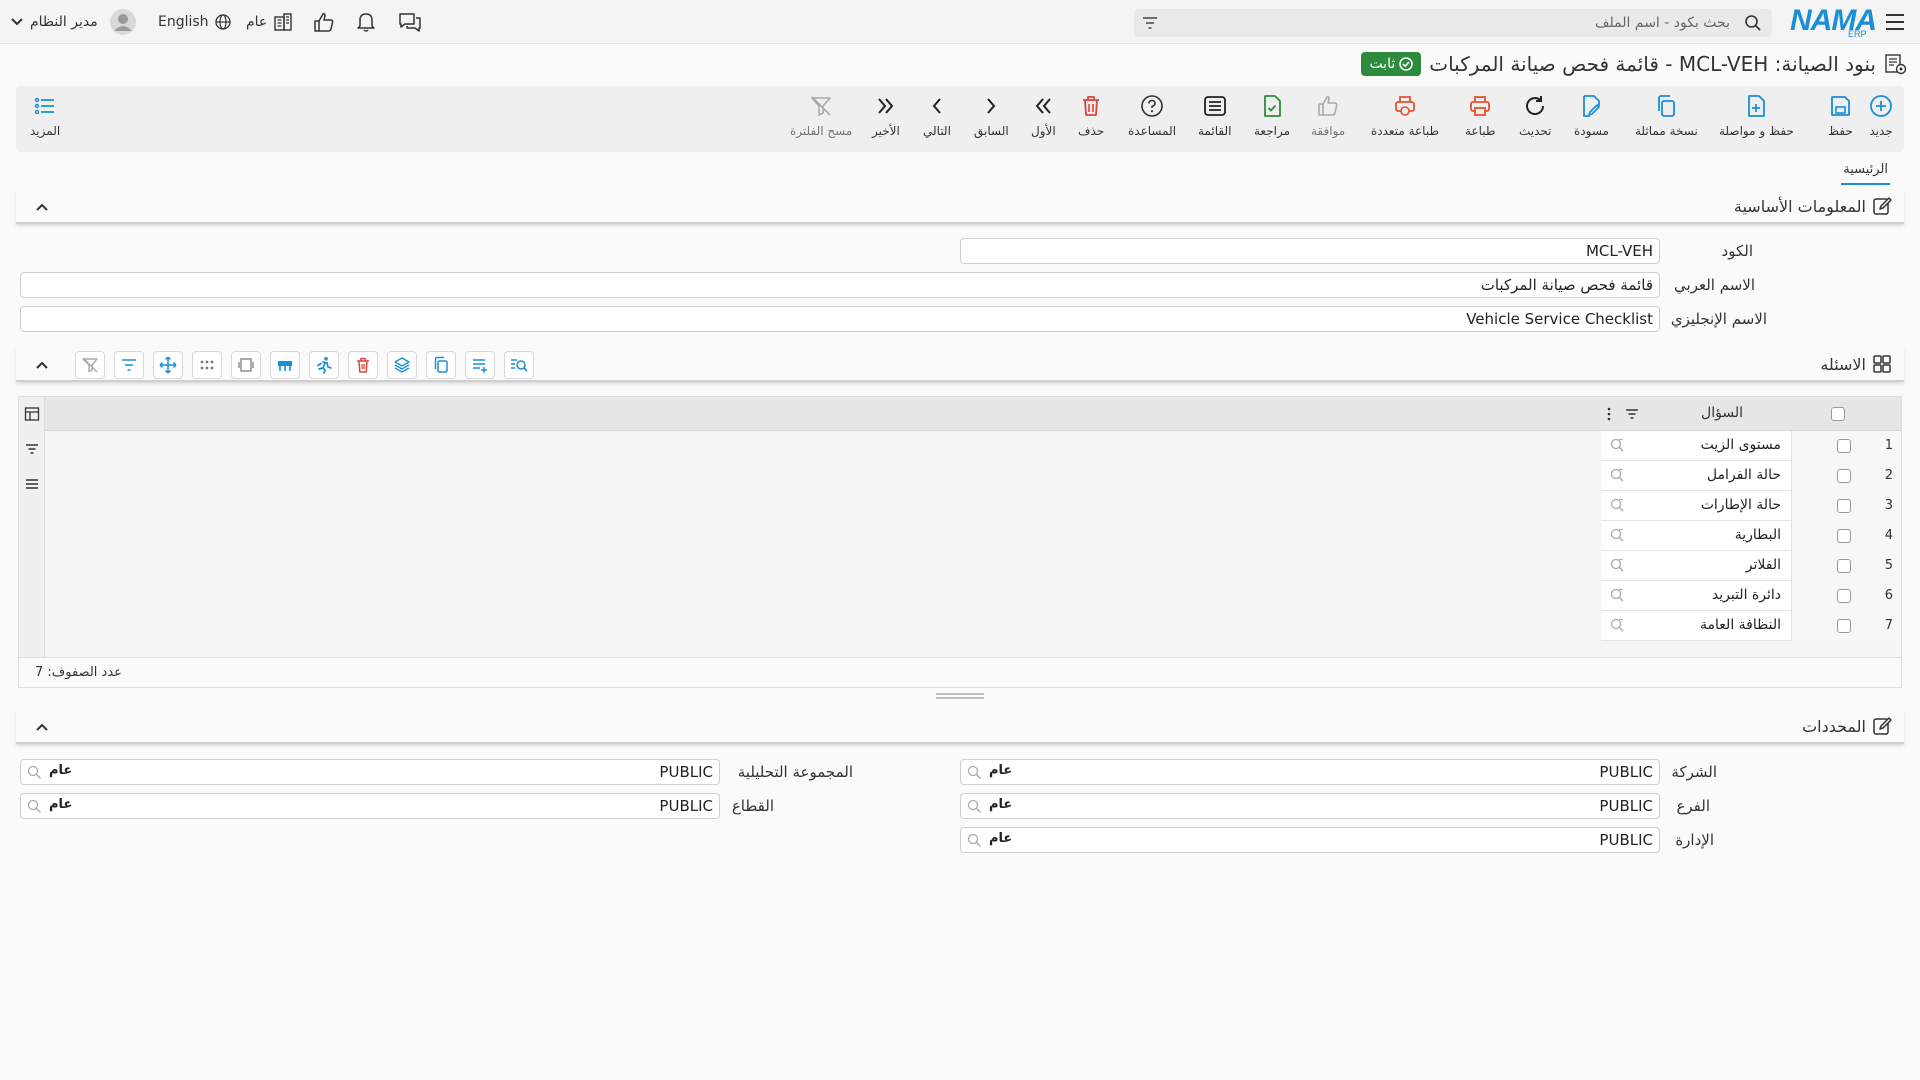  Describe the element at coordinates (960, 696) in the screenshot. I see `resize-handle-icon` at that location.